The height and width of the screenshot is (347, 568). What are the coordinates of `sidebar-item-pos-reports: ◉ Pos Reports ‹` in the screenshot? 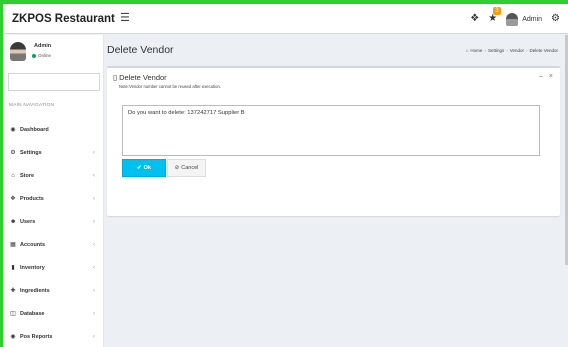 It's located at (53, 336).